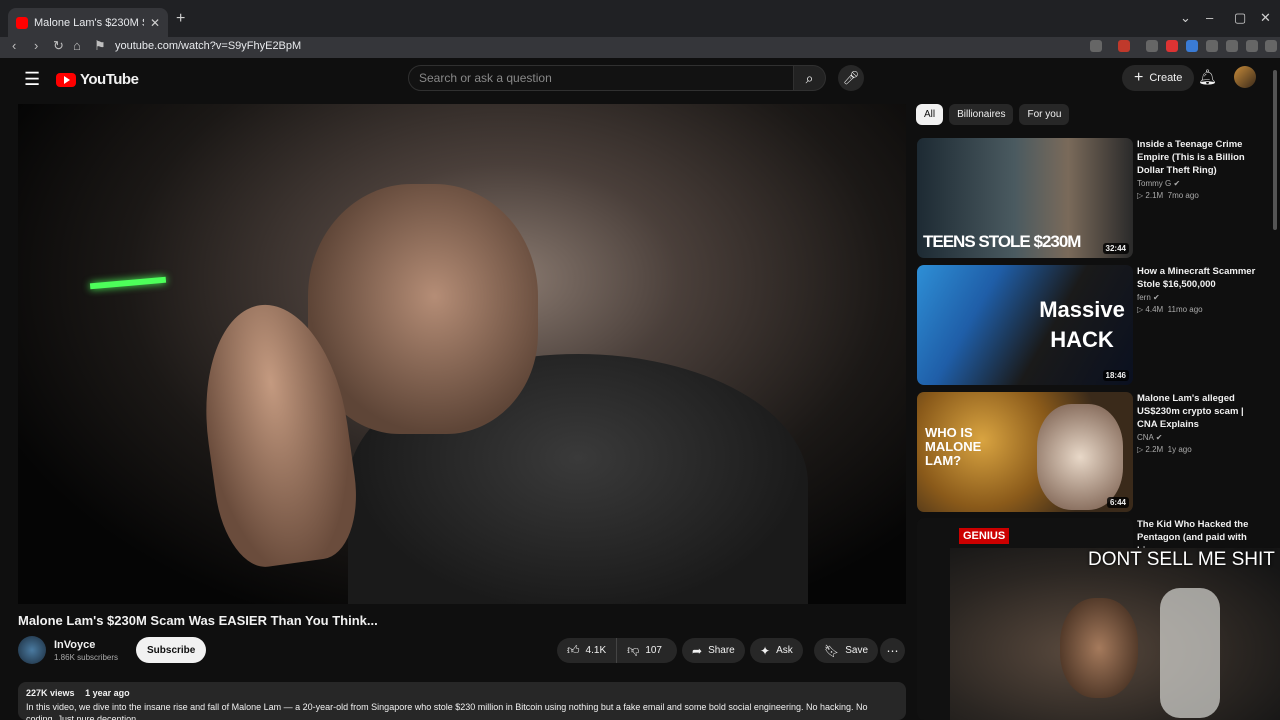 Image resolution: width=1280 pixels, height=720 pixels. I want to click on stream-caption: DONT SELL ME SHIT, so click(1181, 559).